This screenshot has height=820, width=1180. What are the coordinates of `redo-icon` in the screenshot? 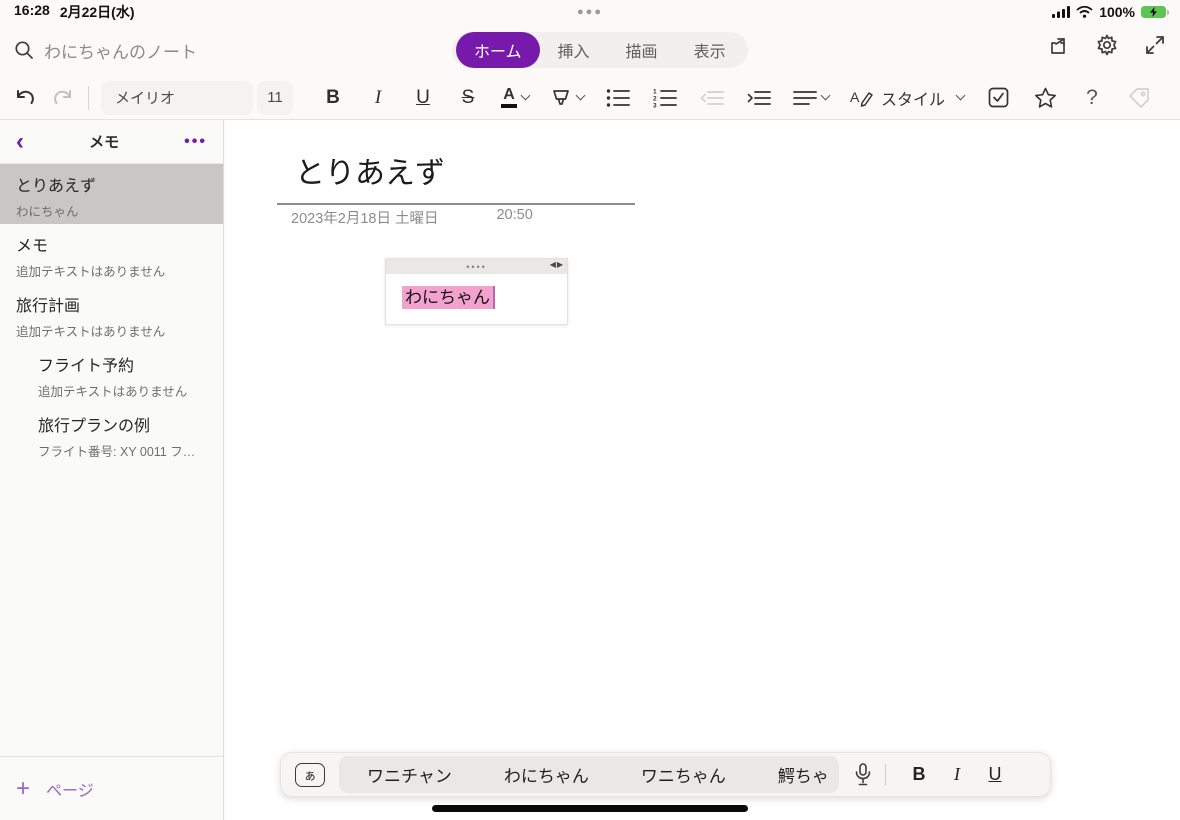 It's located at (63, 98).